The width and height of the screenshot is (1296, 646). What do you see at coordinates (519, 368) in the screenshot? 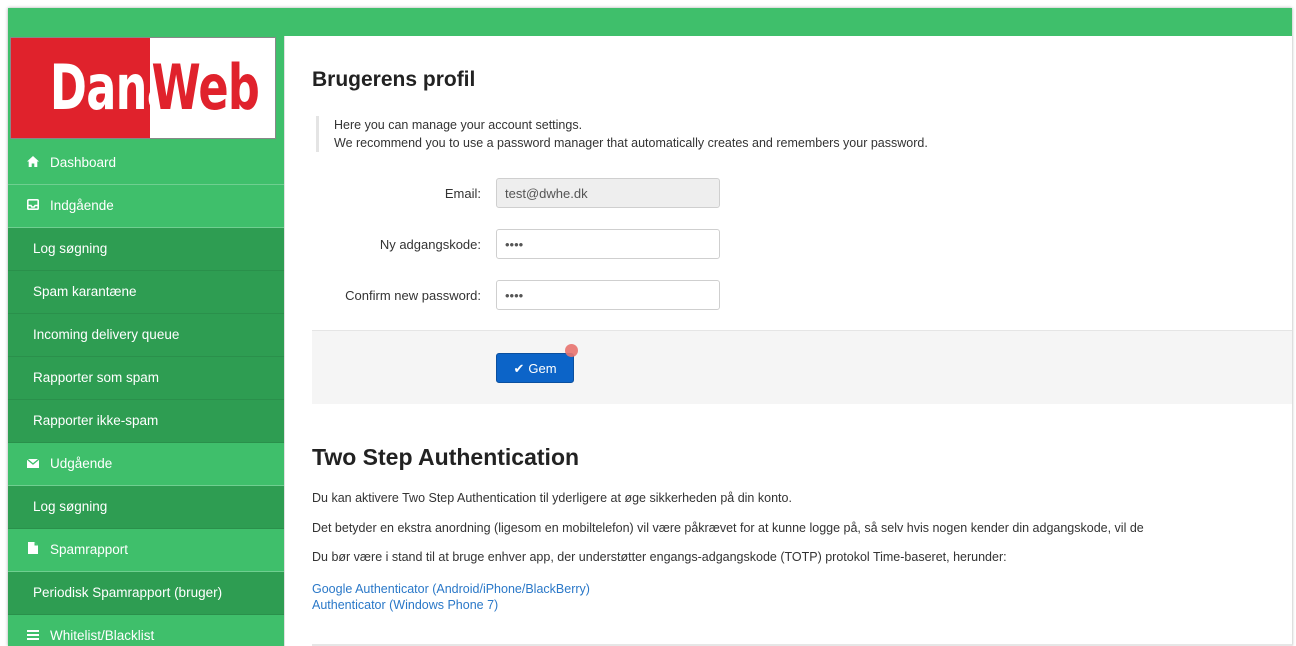
I see `check-icon: ✔` at bounding box center [519, 368].